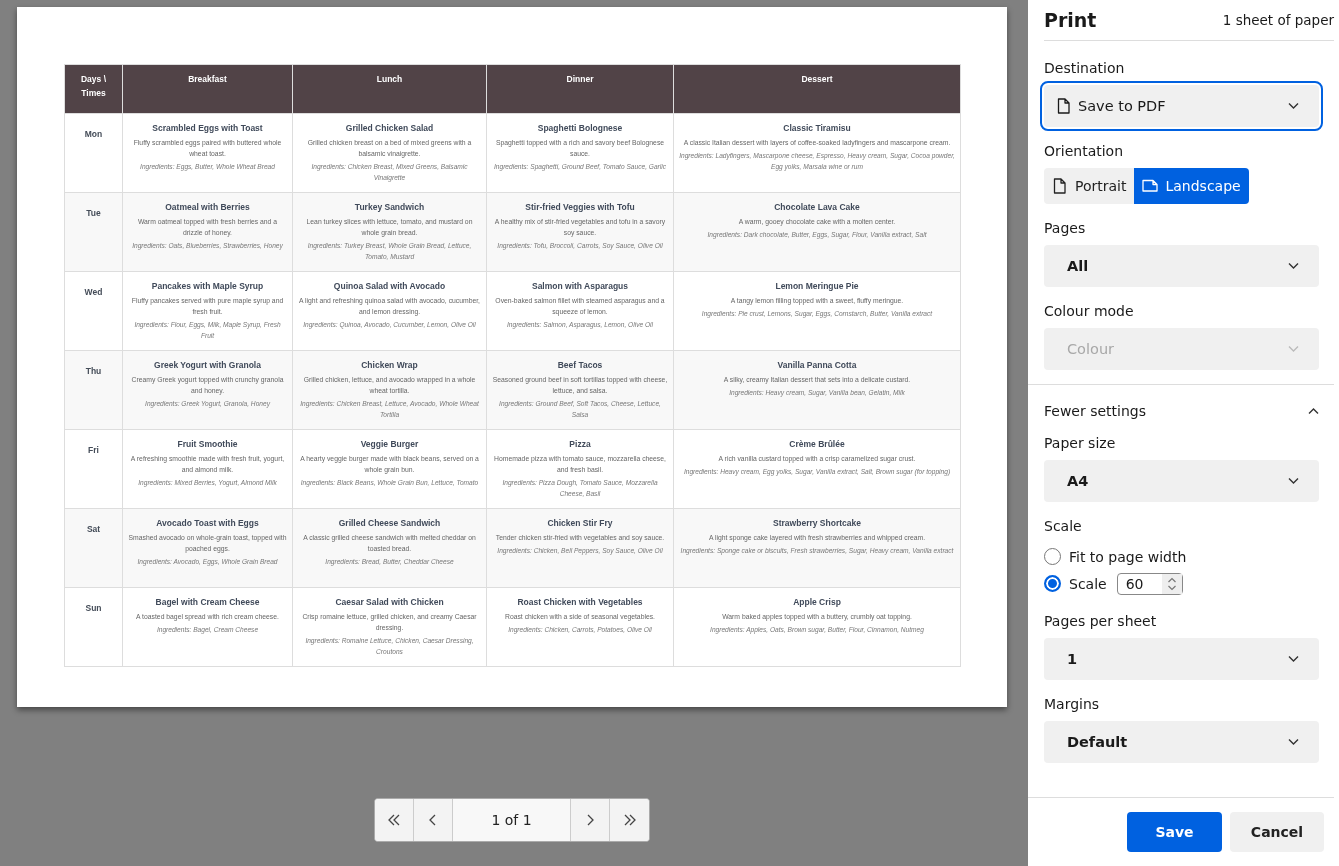  What do you see at coordinates (389, 128) in the screenshot?
I see `dish-name: Grilled Chicken Salad` at bounding box center [389, 128].